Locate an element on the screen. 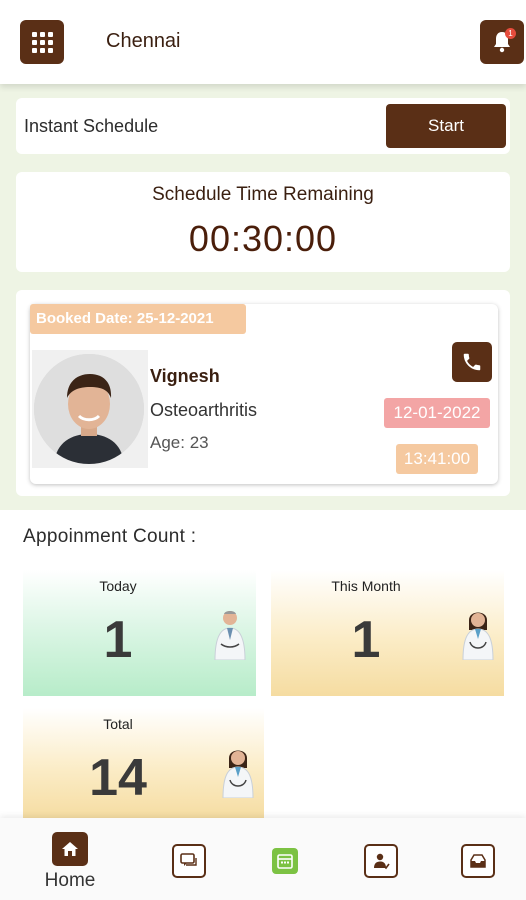  start-button: Start is located at coordinates (446, 126).